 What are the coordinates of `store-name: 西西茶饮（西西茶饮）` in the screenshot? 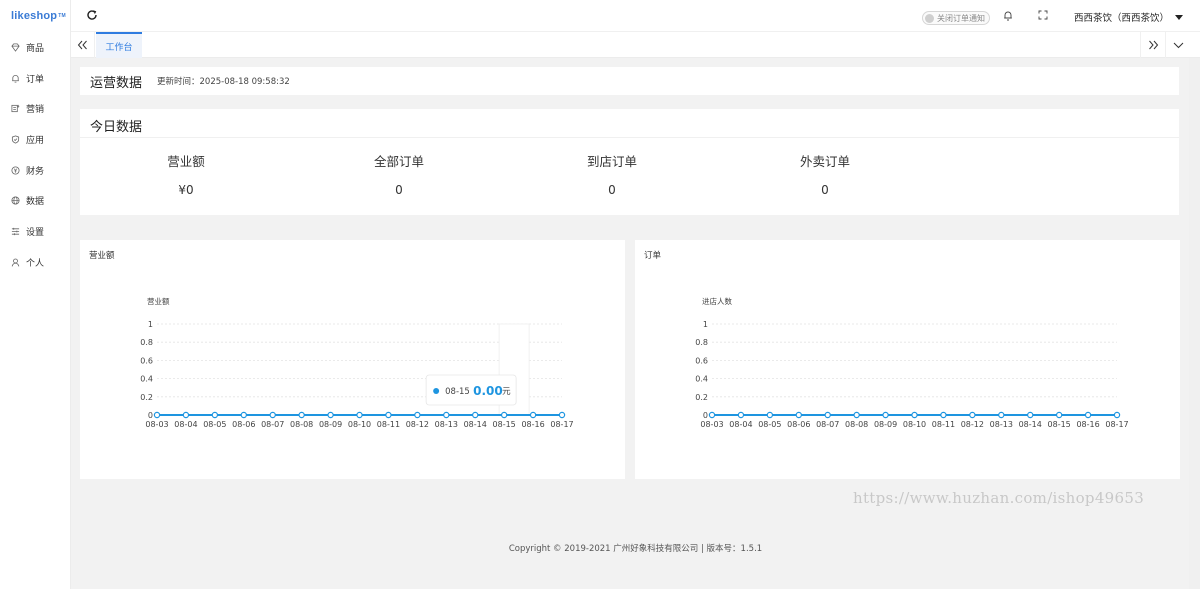 It's located at (1122, 18).